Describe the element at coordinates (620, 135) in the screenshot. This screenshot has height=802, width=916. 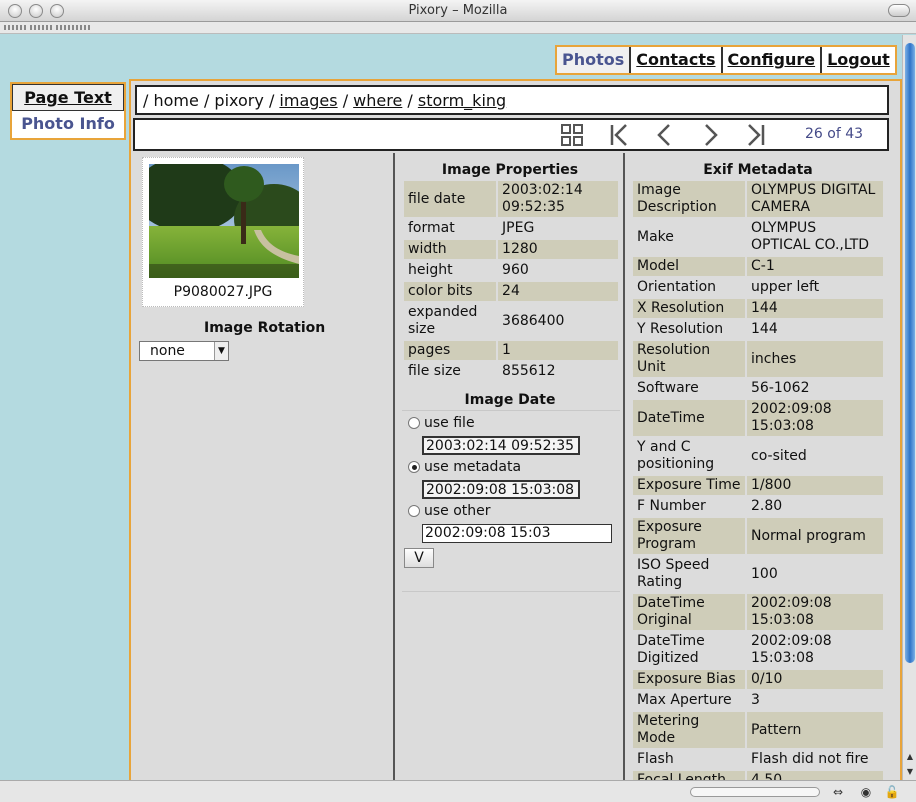
I see `first-page-icon` at that location.